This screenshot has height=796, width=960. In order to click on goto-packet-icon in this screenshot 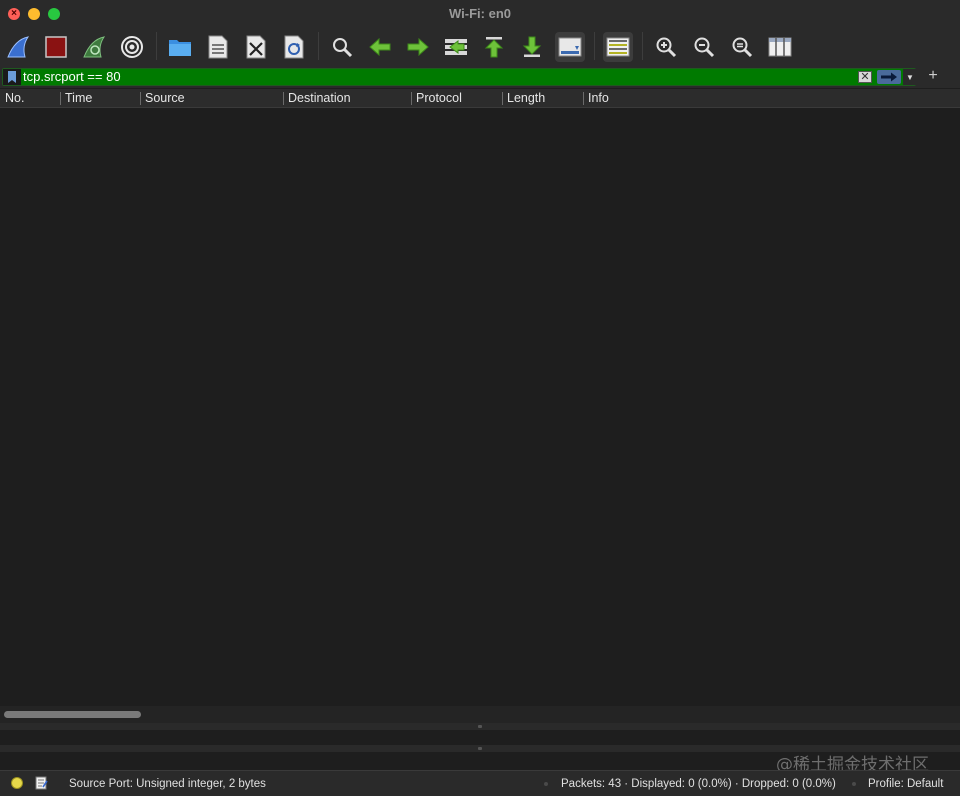, I will do `click(456, 47)`.